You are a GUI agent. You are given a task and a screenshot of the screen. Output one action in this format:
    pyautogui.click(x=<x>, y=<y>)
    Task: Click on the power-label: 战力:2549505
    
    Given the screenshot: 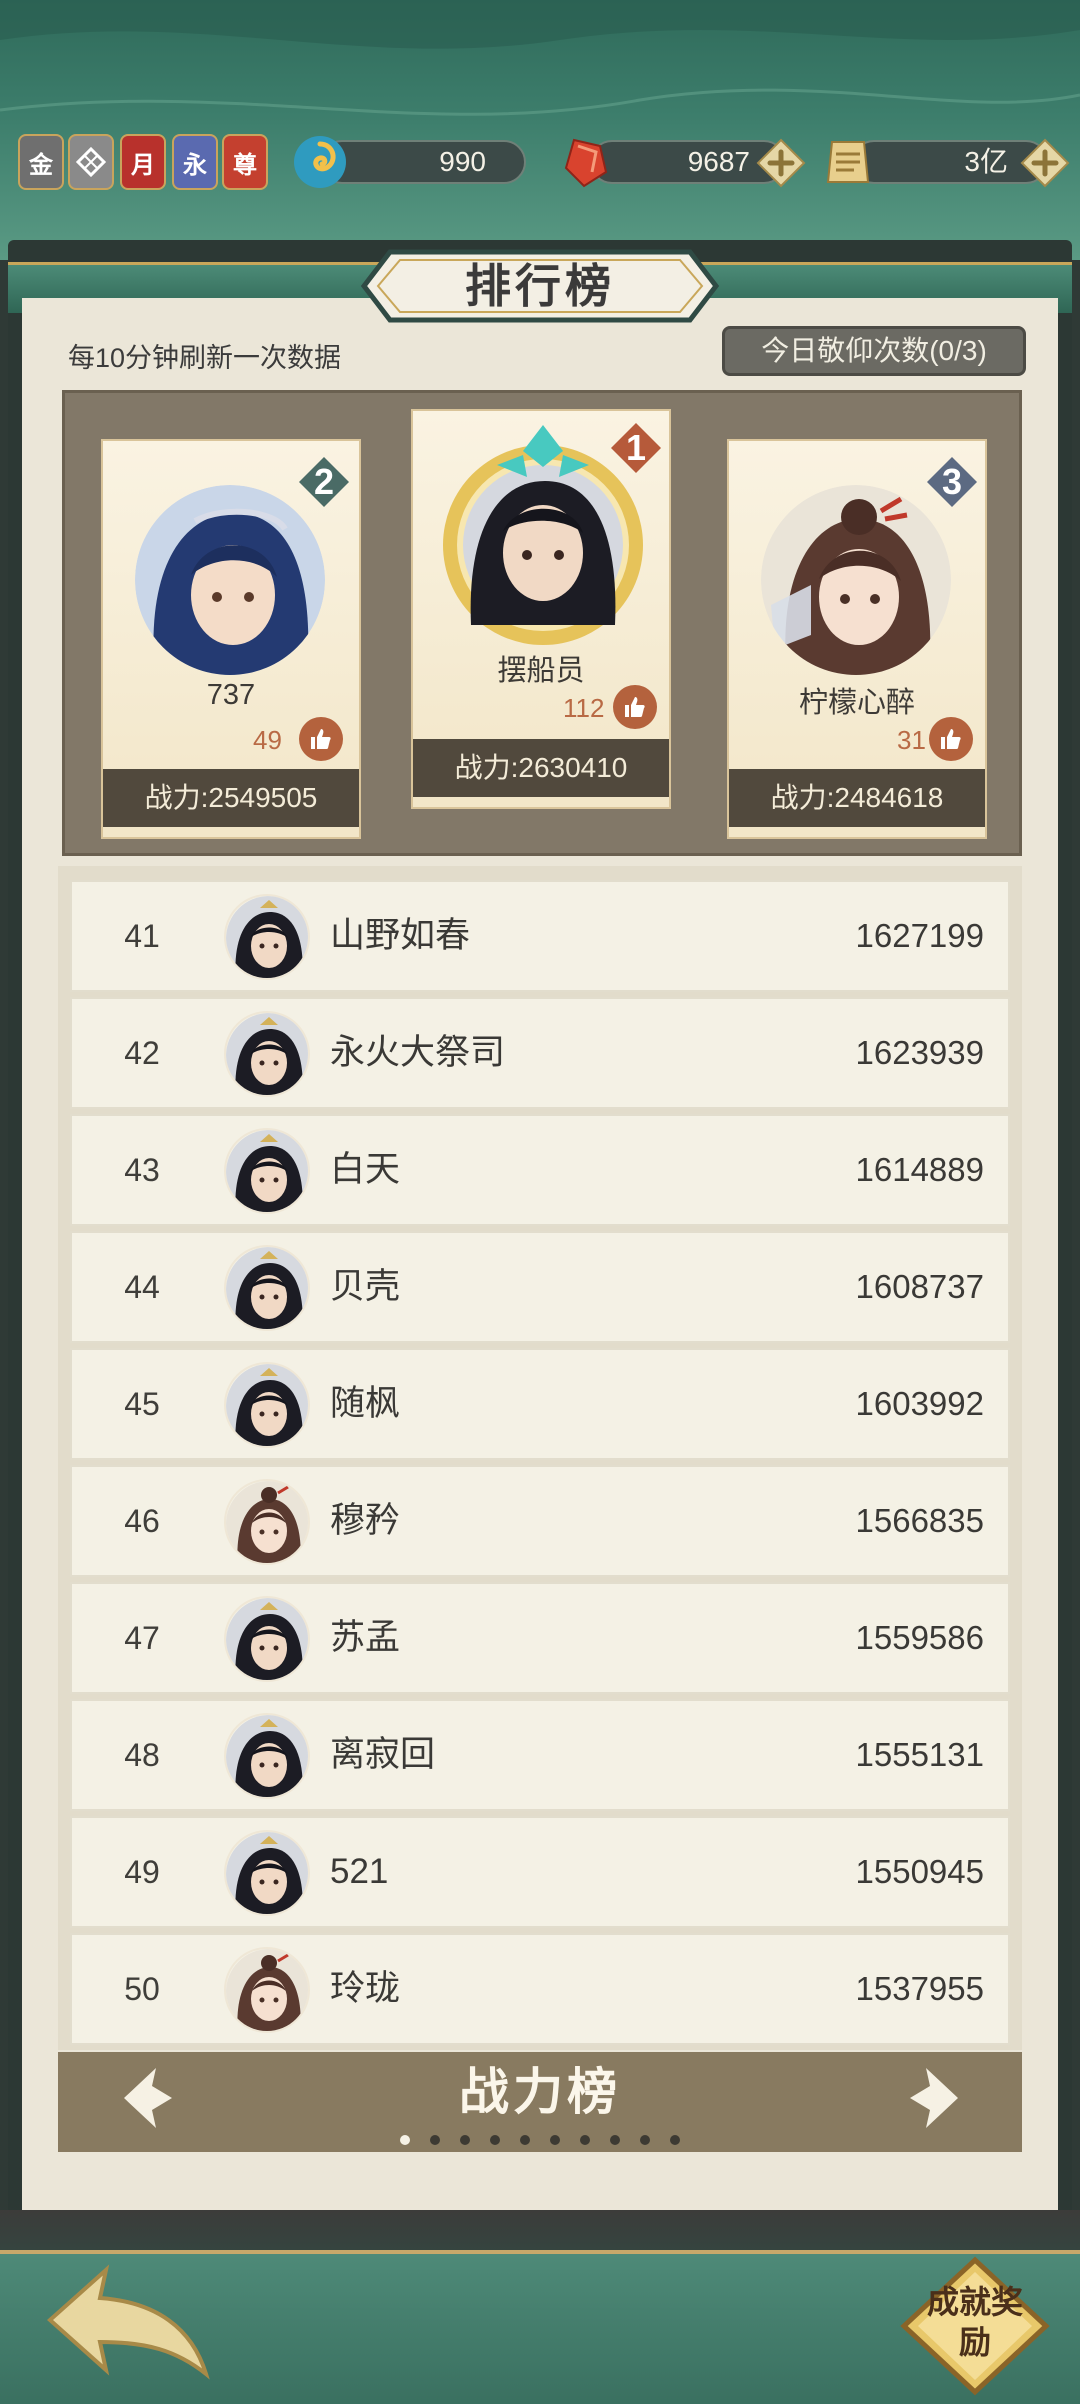 What is the action you would take?
    pyautogui.click(x=231, y=798)
    